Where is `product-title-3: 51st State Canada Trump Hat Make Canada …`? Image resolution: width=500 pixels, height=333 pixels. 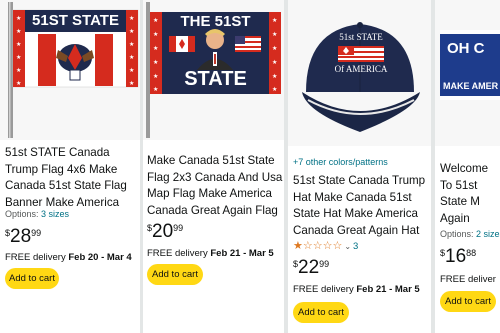 product-title-3: 51st State Canada Trump Hat Make Canada … is located at coordinates (361, 206).